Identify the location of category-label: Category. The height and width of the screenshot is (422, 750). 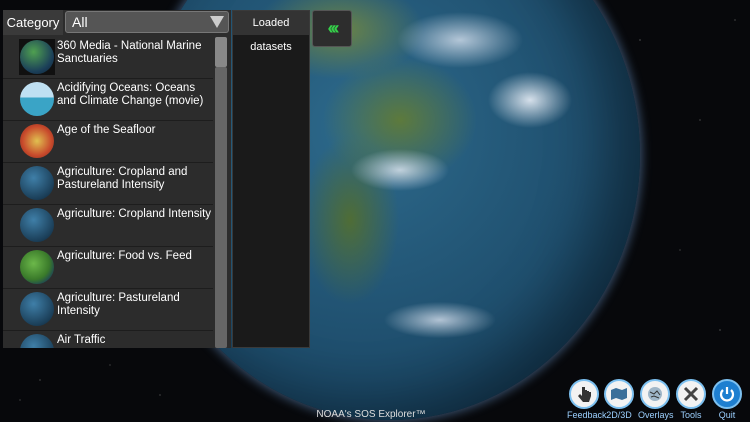
(33, 22).